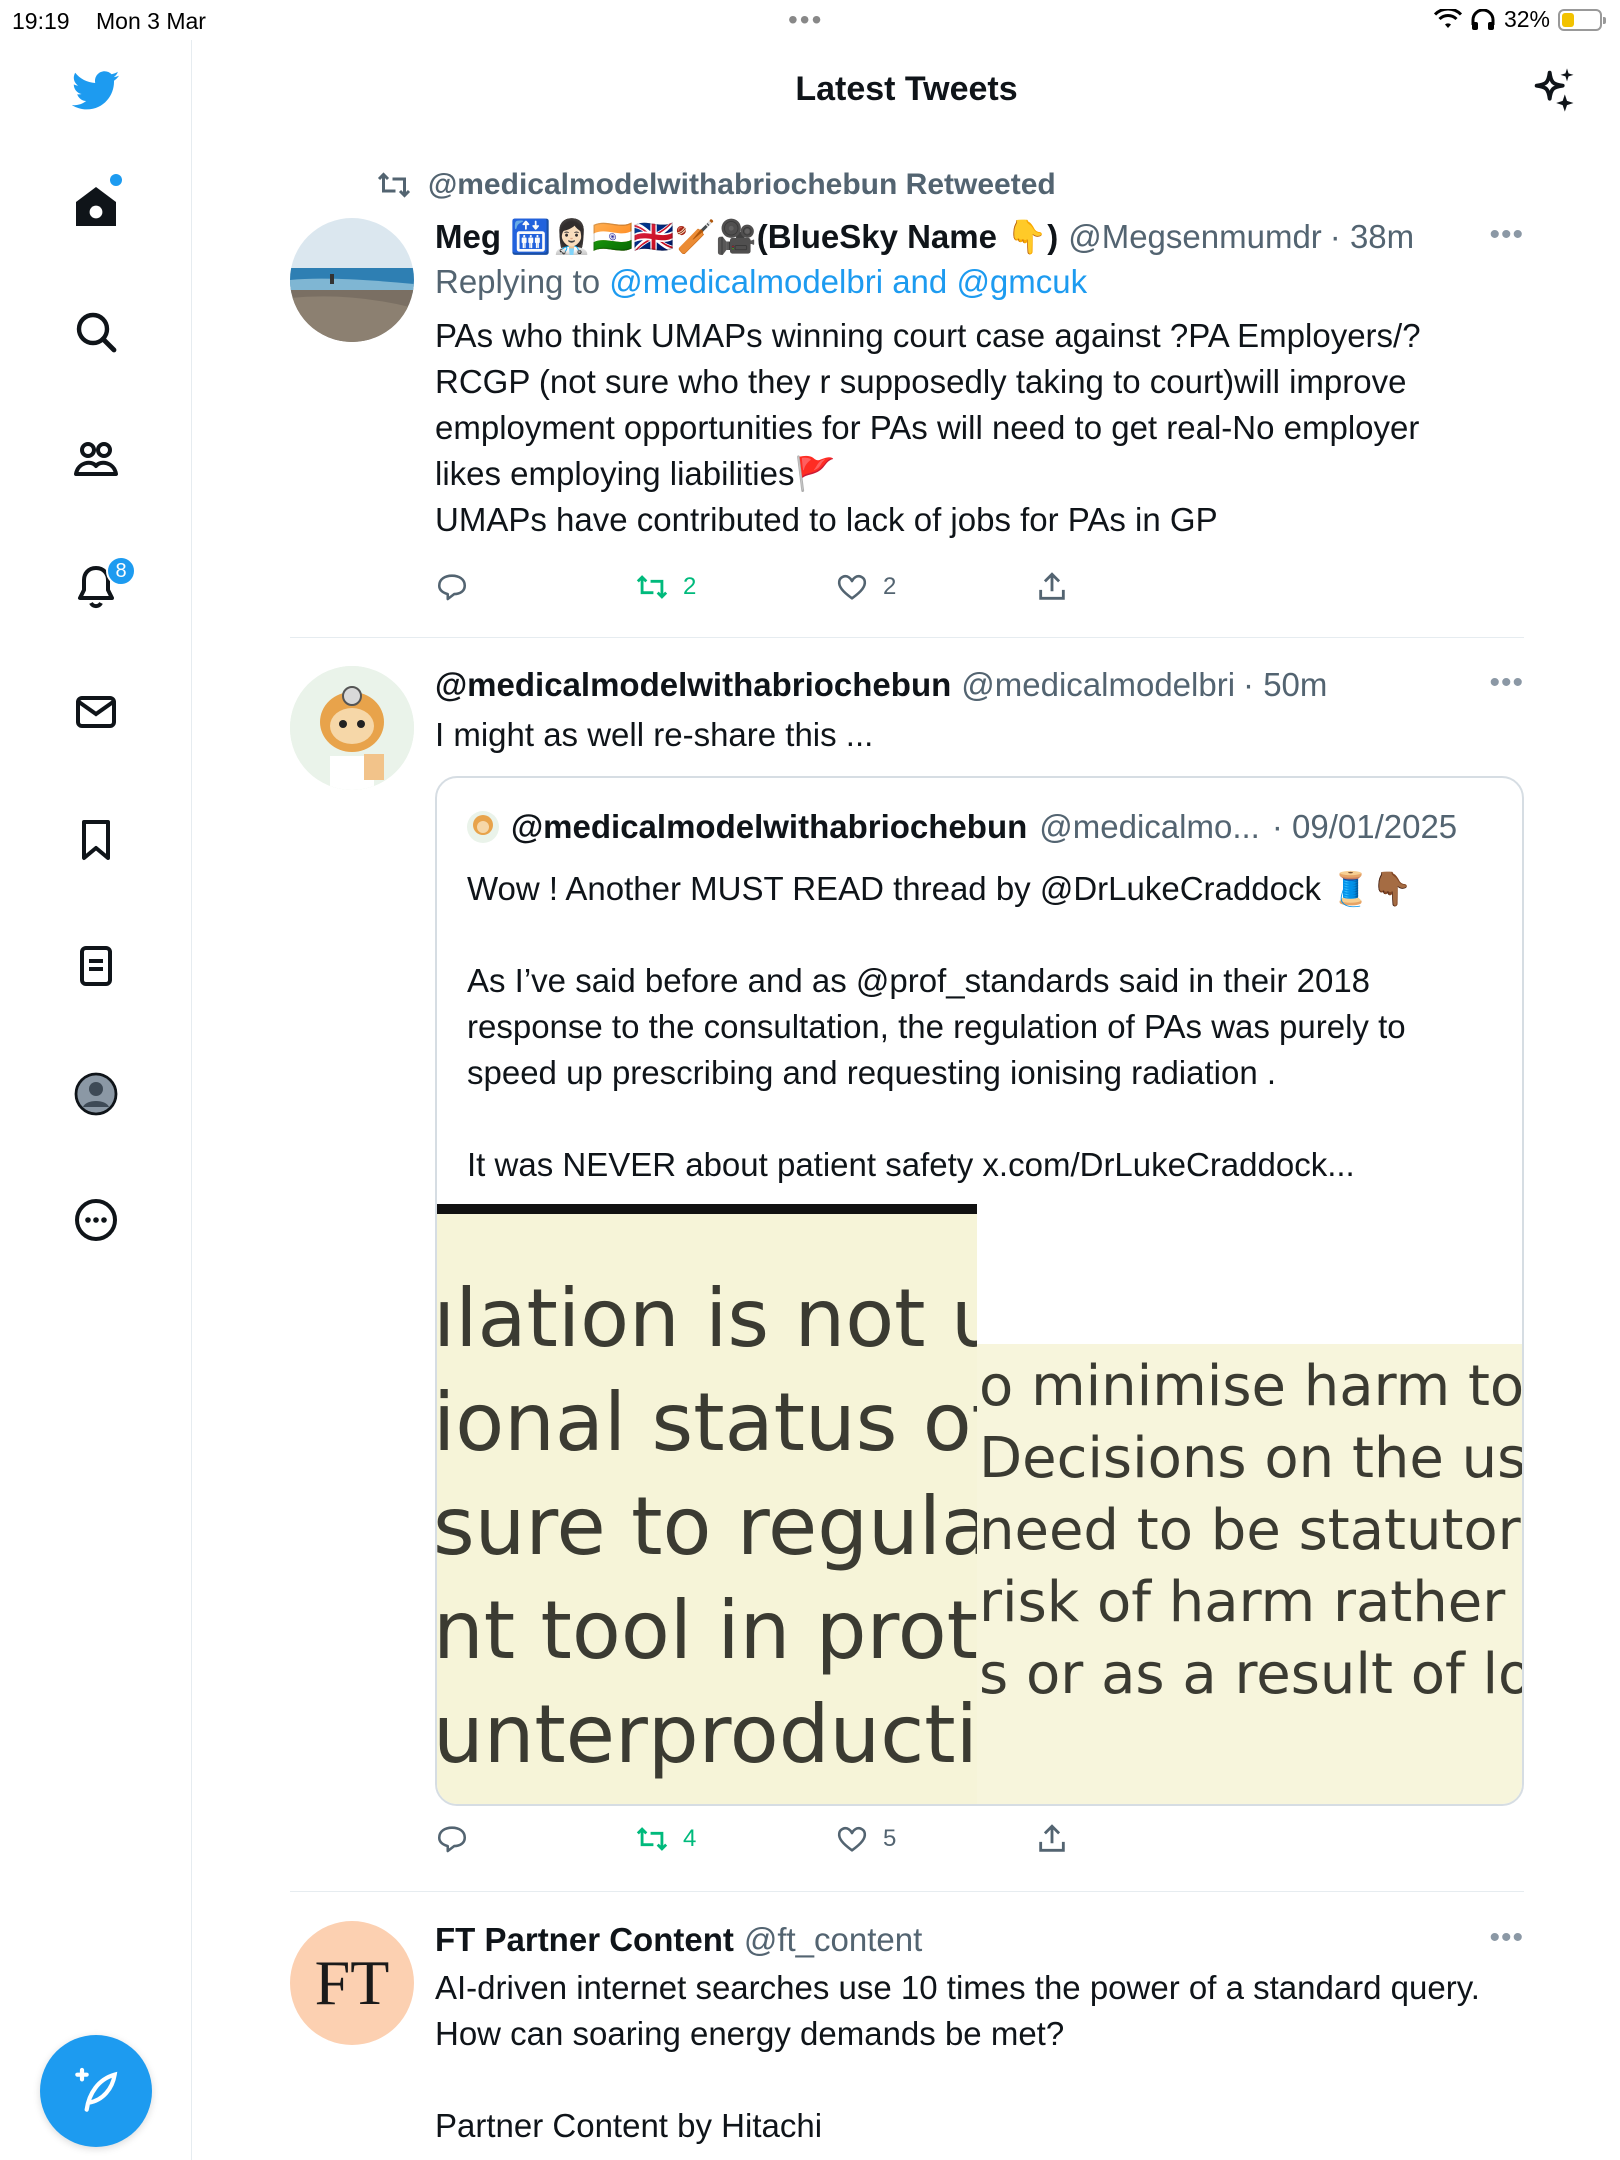 This screenshot has width=1620, height=2160. What do you see at coordinates (906, 89) in the screenshot?
I see `page-title: Latest Tweets` at bounding box center [906, 89].